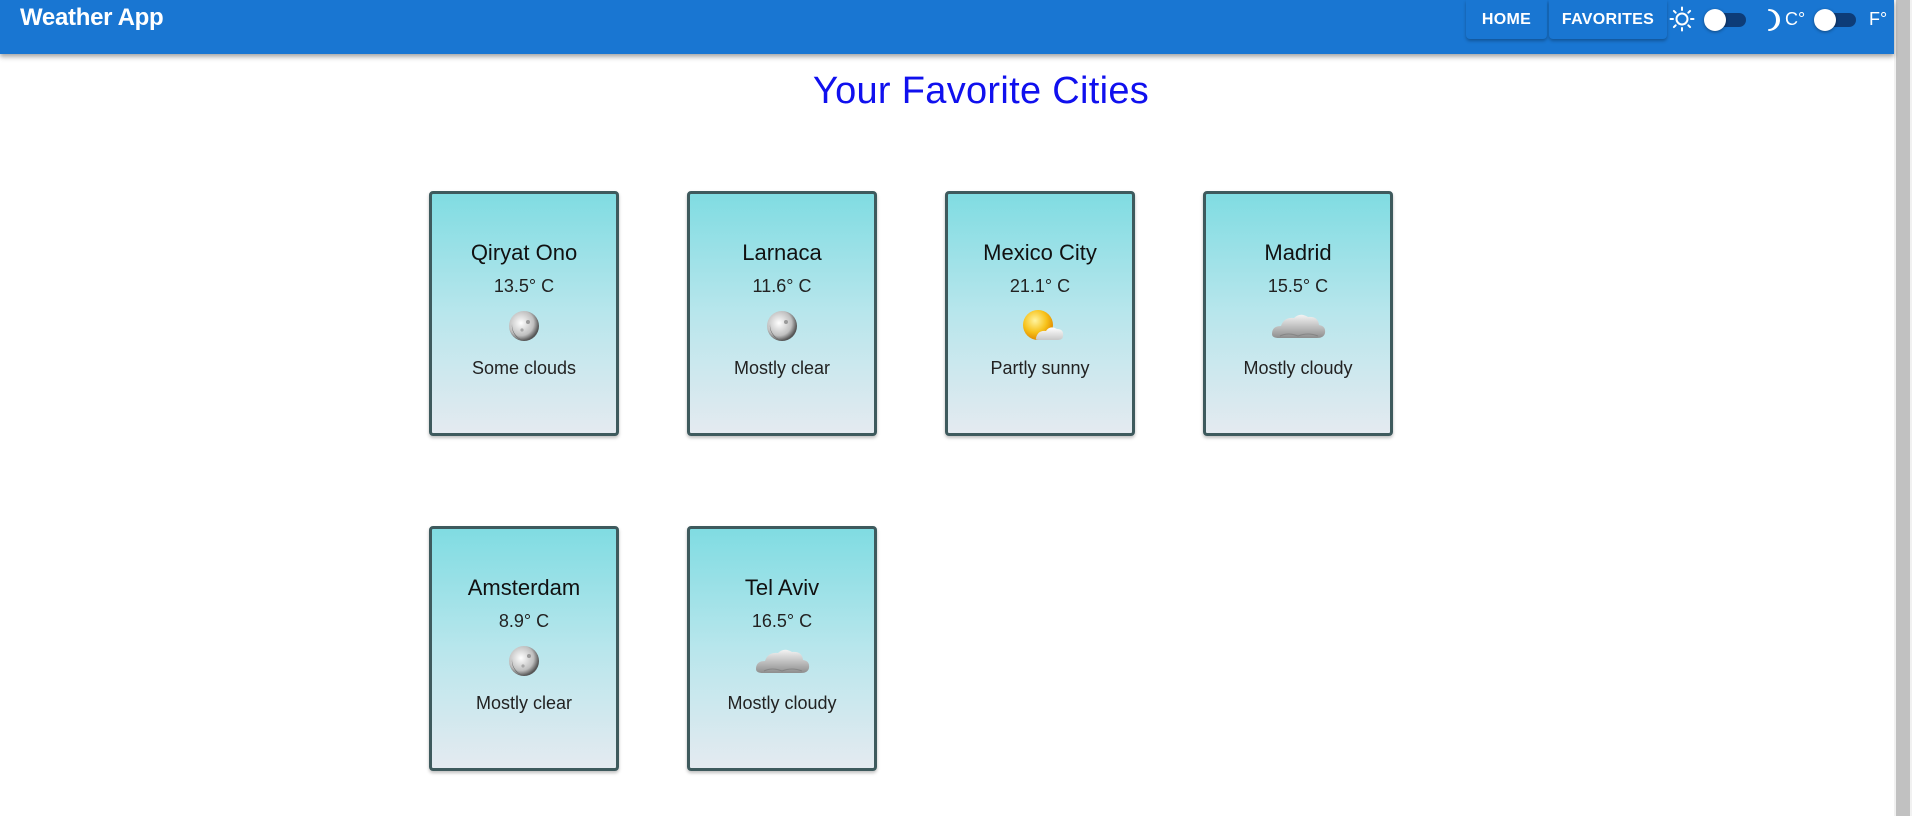  What do you see at coordinates (1825, 20) in the screenshot?
I see `unit-toggle-thumb` at bounding box center [1825, 20].